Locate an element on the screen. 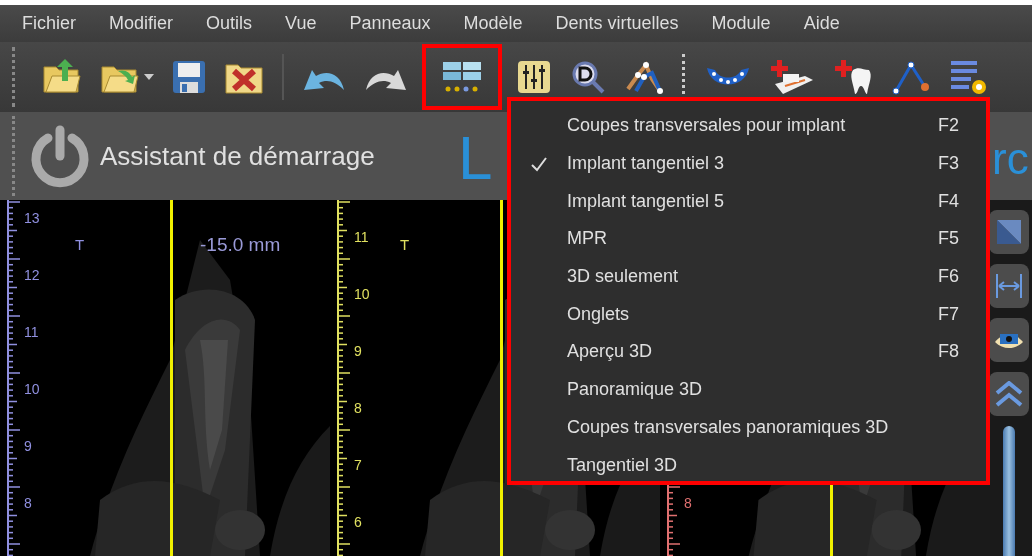 The image size is (1032, 556). menu-item: Panneaux is located at coordinates (394, 23).